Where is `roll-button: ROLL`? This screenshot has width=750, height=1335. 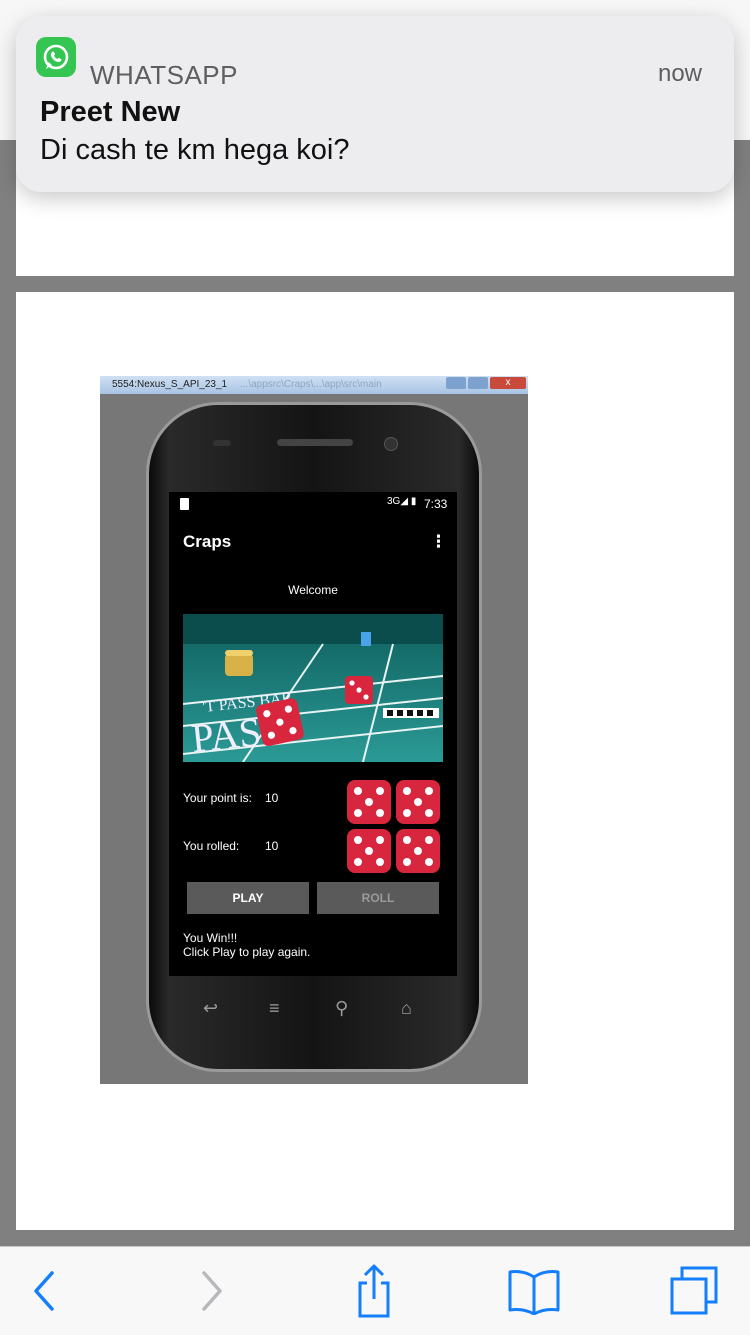 roll-button: ROLL is located at coordinates (378, 898).